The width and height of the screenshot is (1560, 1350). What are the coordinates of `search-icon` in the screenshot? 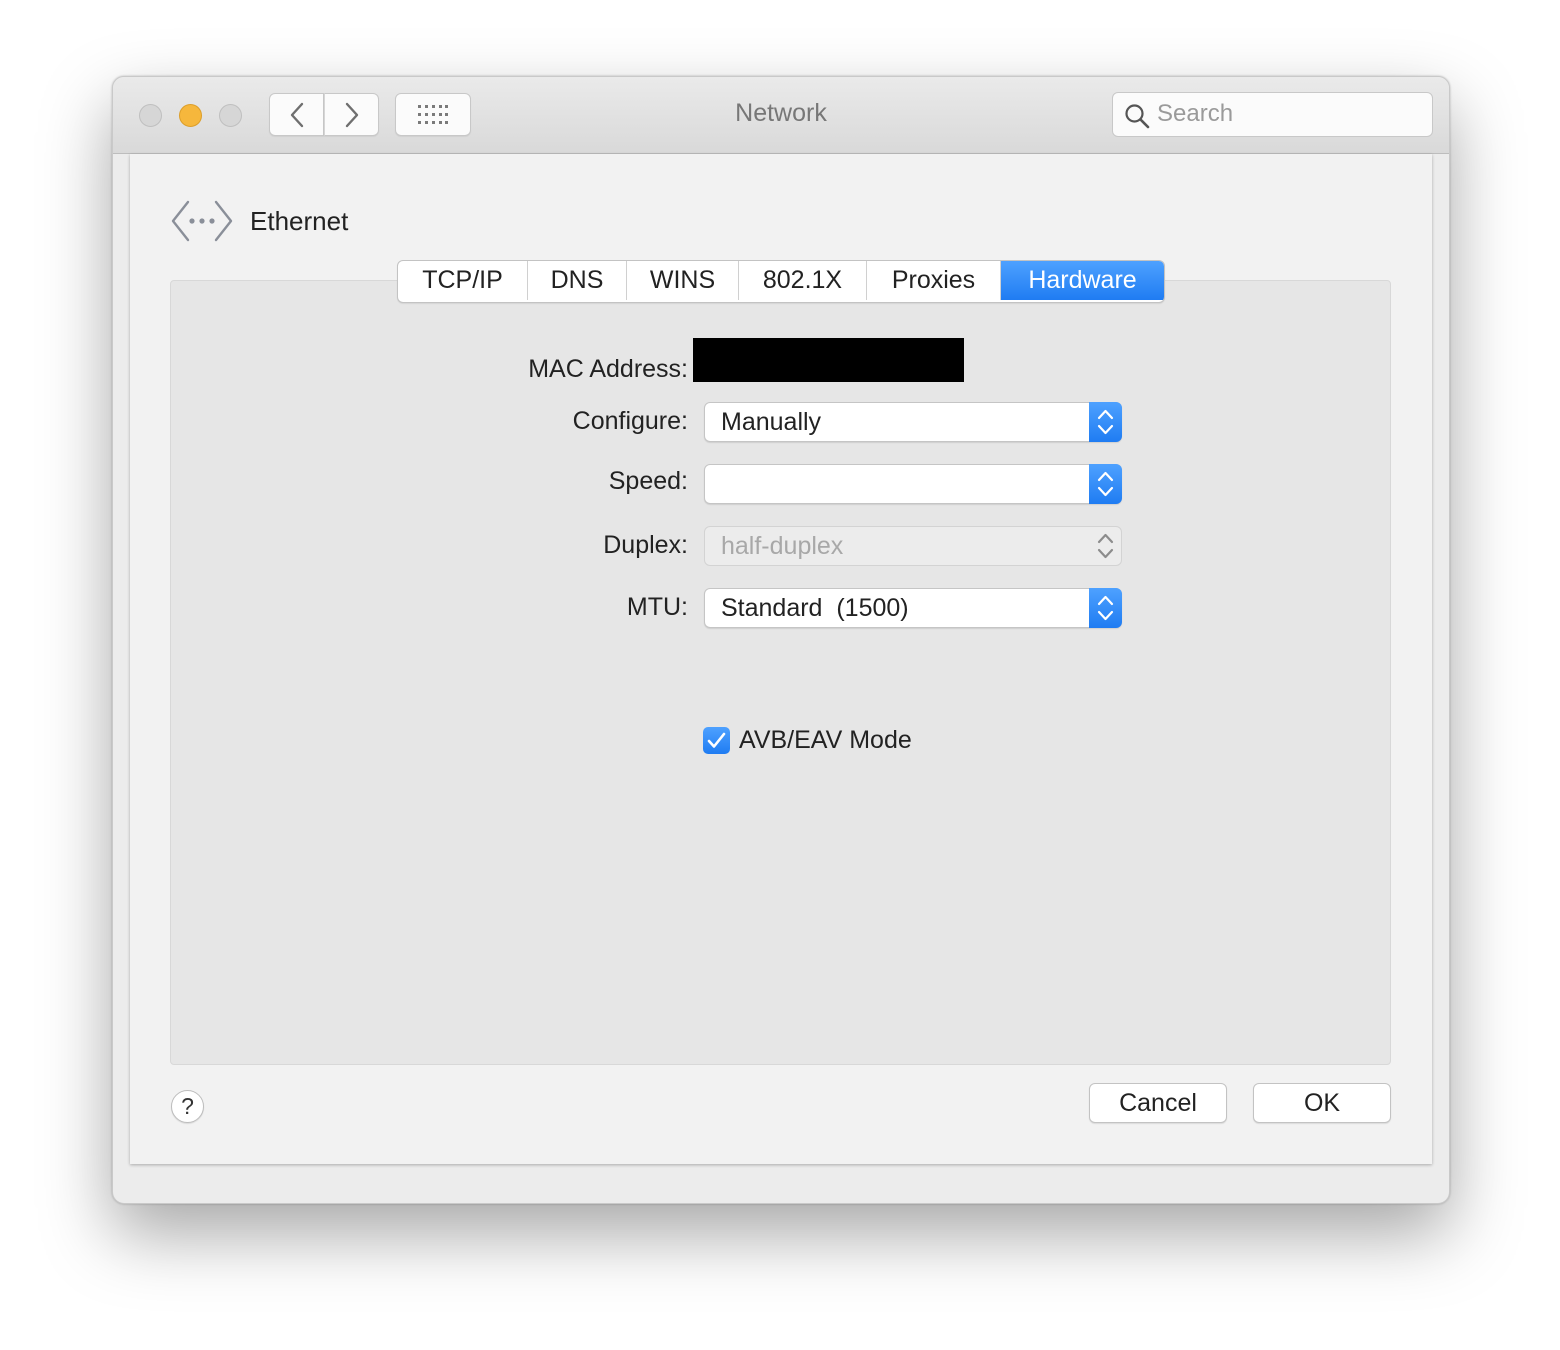 It's located at (1137, 116).